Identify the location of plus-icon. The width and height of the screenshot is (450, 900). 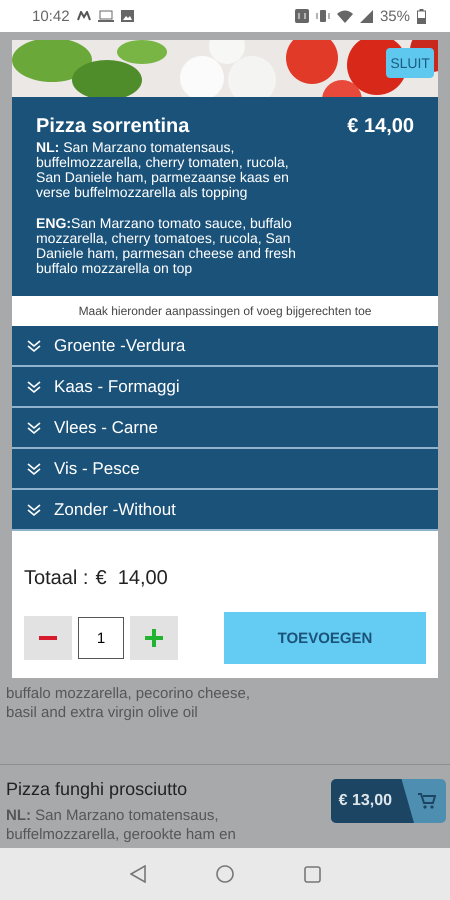
(154, 638).